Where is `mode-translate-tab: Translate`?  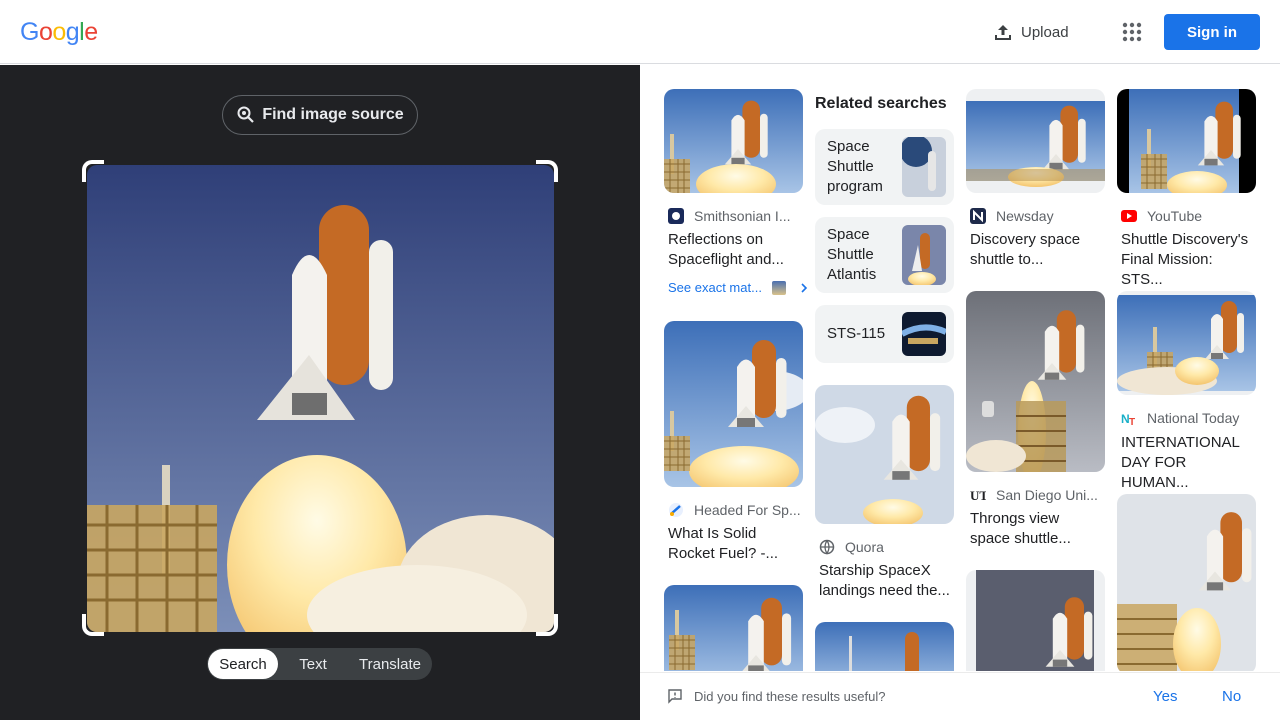
mode-translate-tab: Translate is located at coordinates (390, 664).